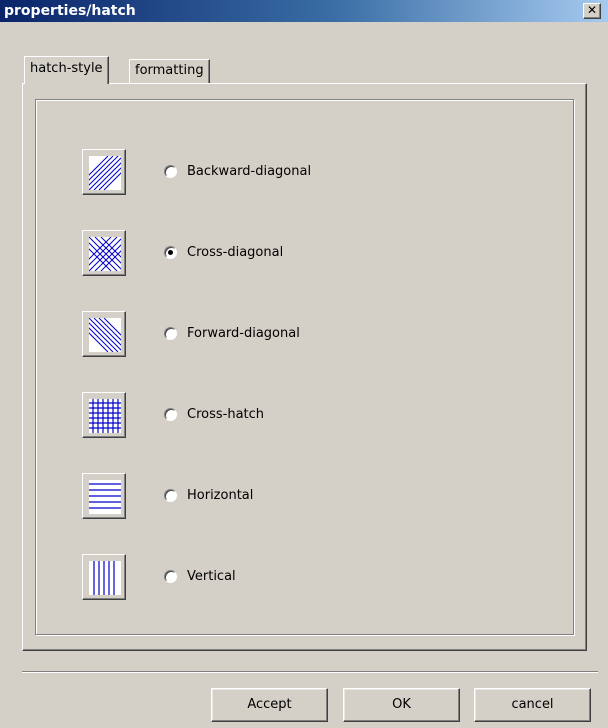  I want to click on close-icon: ✕, so click(592, 10).